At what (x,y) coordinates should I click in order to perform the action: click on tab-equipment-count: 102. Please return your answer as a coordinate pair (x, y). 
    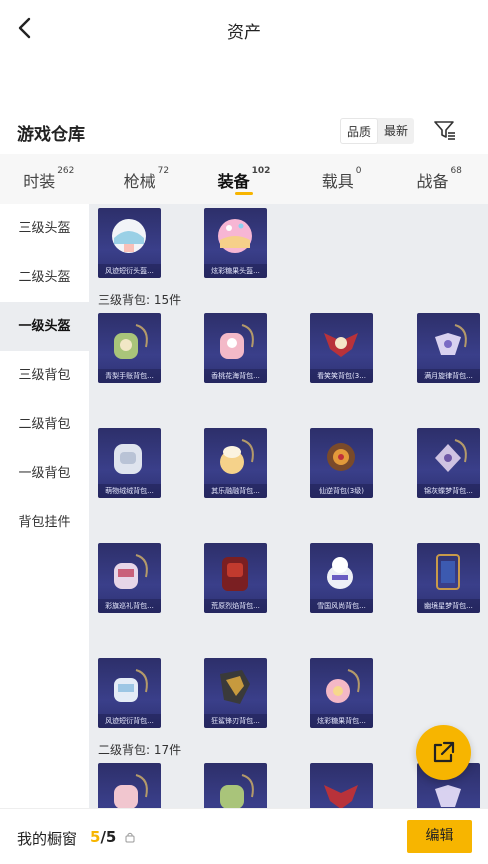
    Looking at the image, I should click on (261, 171).